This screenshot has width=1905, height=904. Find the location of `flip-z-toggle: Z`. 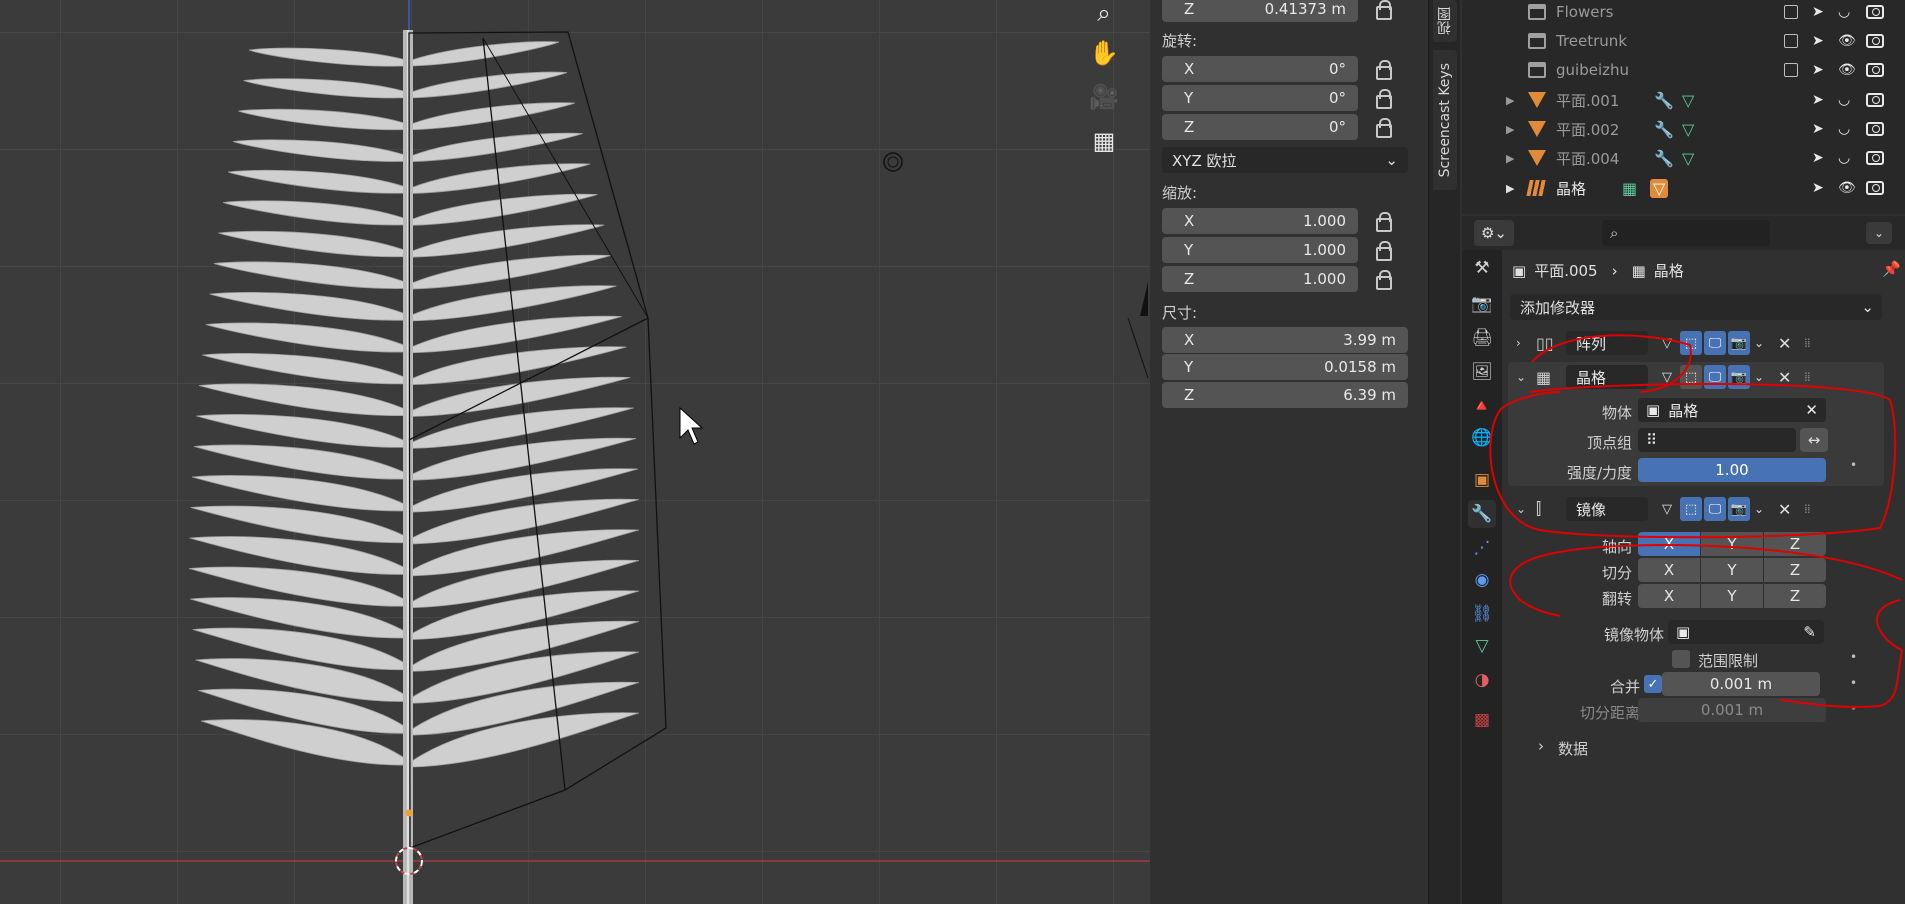

flip-z-toggle: Z is located at coordinates (1795, 596).